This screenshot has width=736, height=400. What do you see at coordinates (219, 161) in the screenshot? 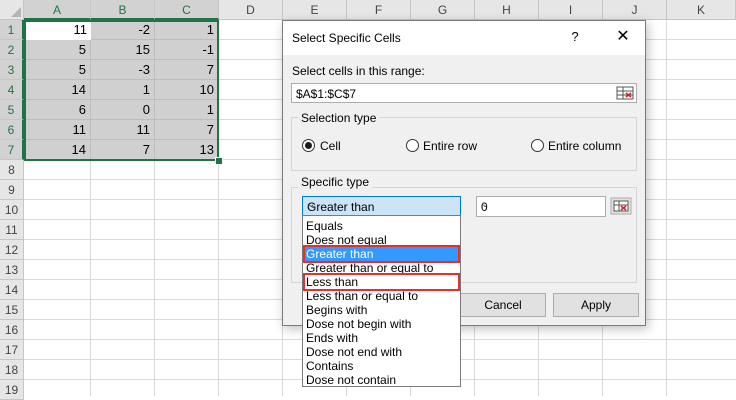
I see `fill-handle` at bounding box center [219, 161].